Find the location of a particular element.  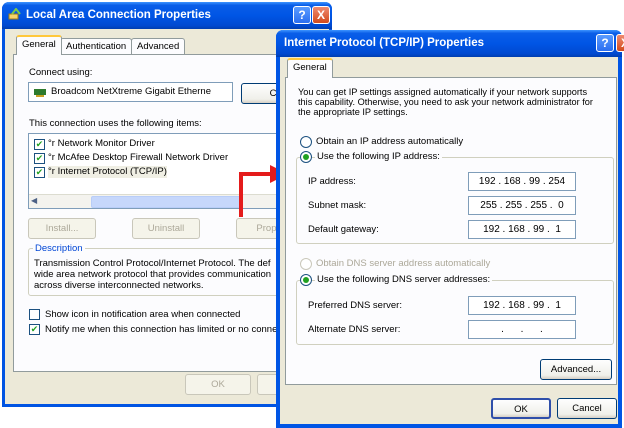

front-window-title: Internet Protocol (TCP/IP) Properties is located at coordinates (384, 43).